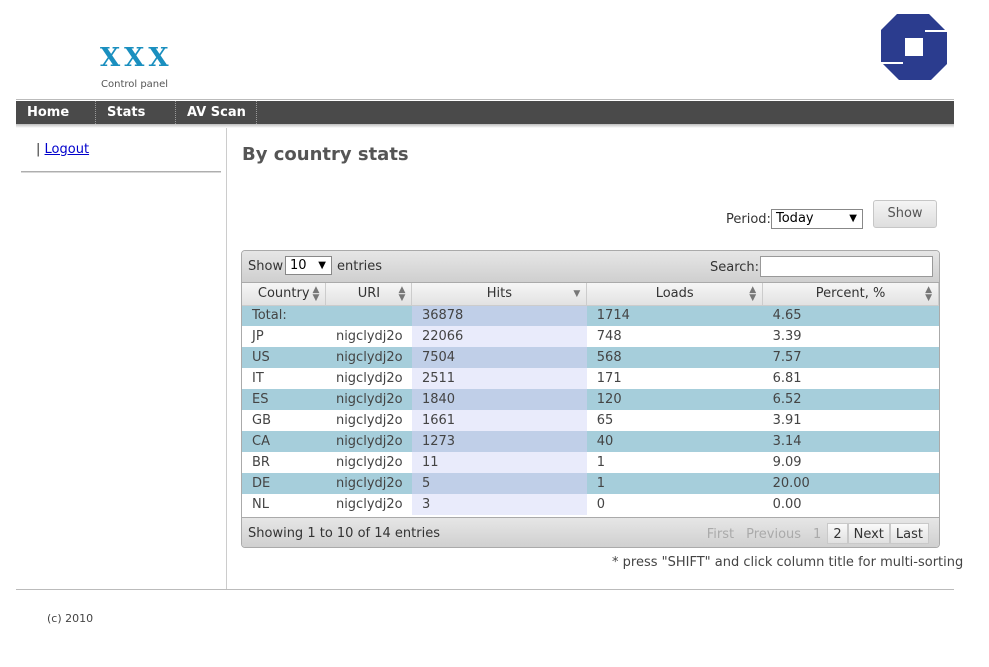 The height and width of the screenshot is (667, 989). I want to click on cell-hits: 1661, so click(499, 420).